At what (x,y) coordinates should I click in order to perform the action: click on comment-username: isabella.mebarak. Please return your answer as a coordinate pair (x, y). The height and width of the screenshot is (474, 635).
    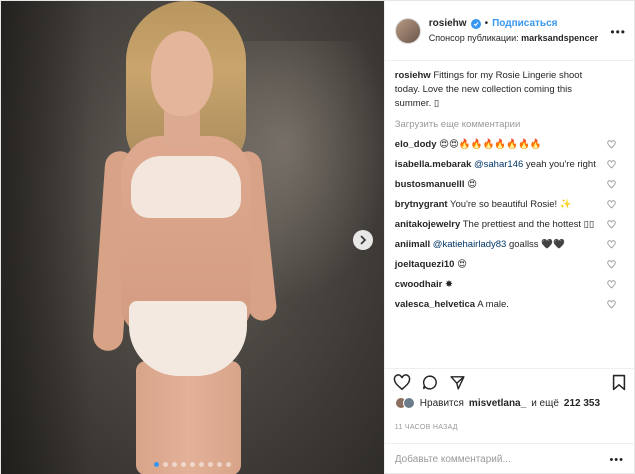
    Looking at the image, I should click on (433, 164).